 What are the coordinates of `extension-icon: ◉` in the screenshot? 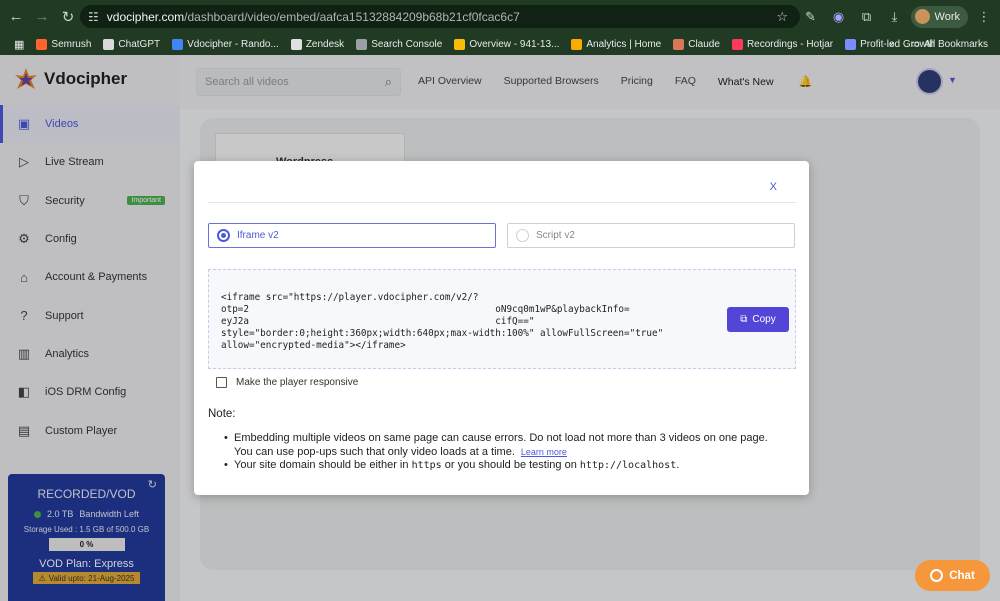 It's located at (839, 17).